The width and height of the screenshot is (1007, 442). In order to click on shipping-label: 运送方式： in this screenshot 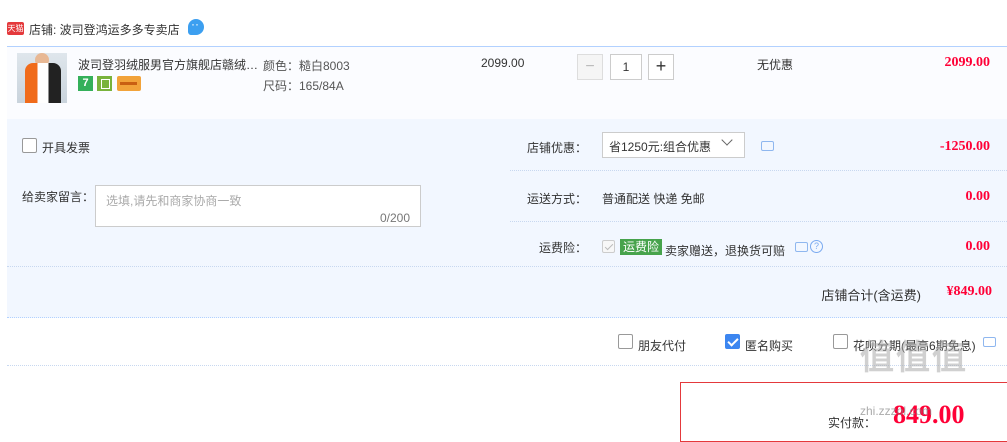, I will do `click(557, 199)`.